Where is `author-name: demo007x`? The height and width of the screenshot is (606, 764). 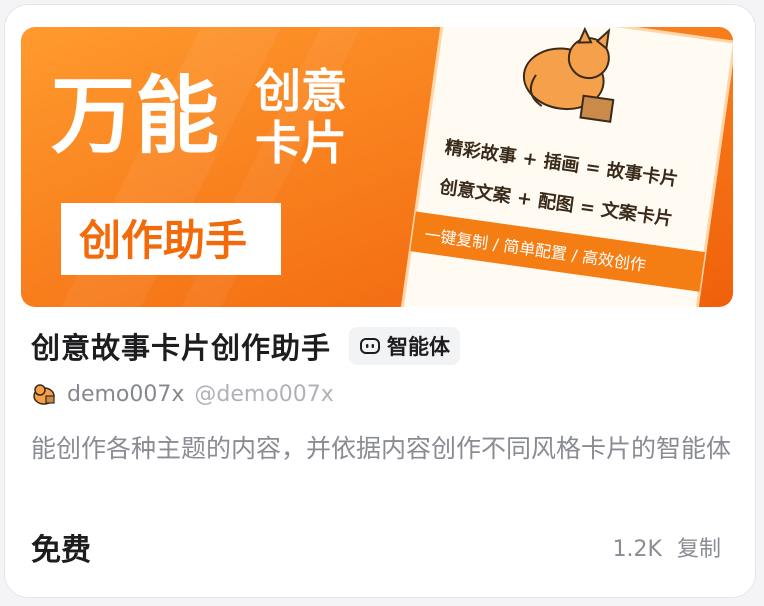 author-name: demo007x is located at coordinates (126, 394).